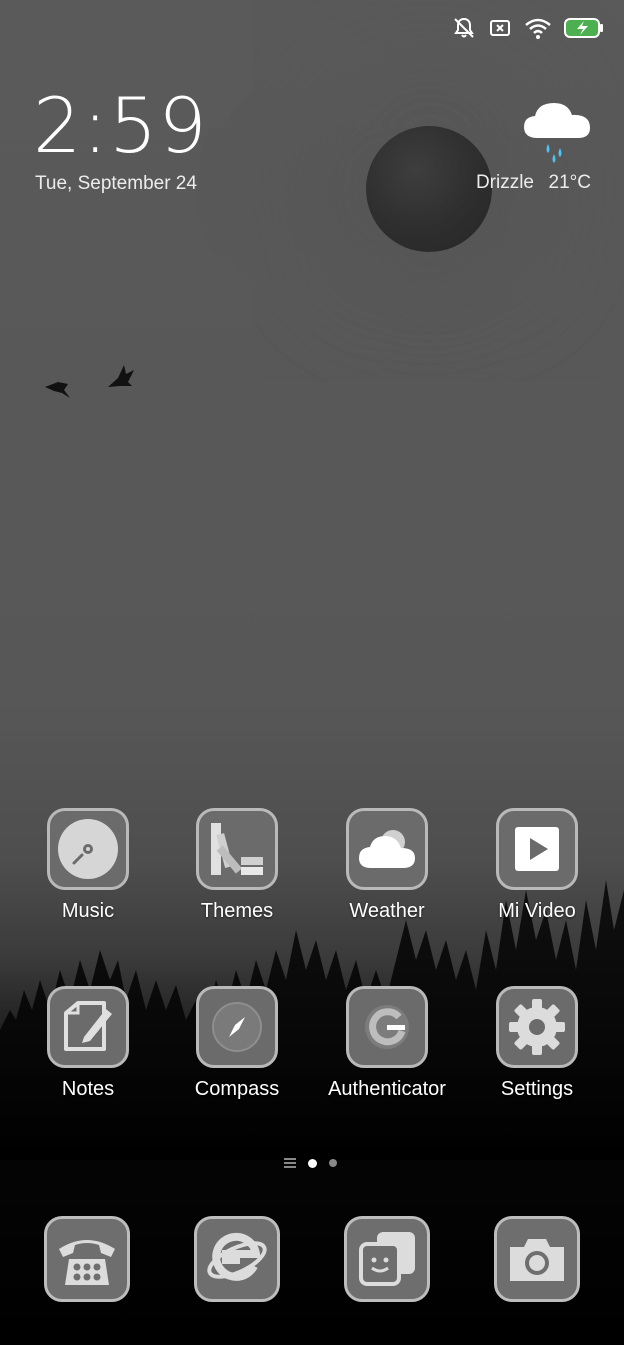 This screenshot has width=624, height=1345. I want to click on app-themes: Themes, so click(237, 865).